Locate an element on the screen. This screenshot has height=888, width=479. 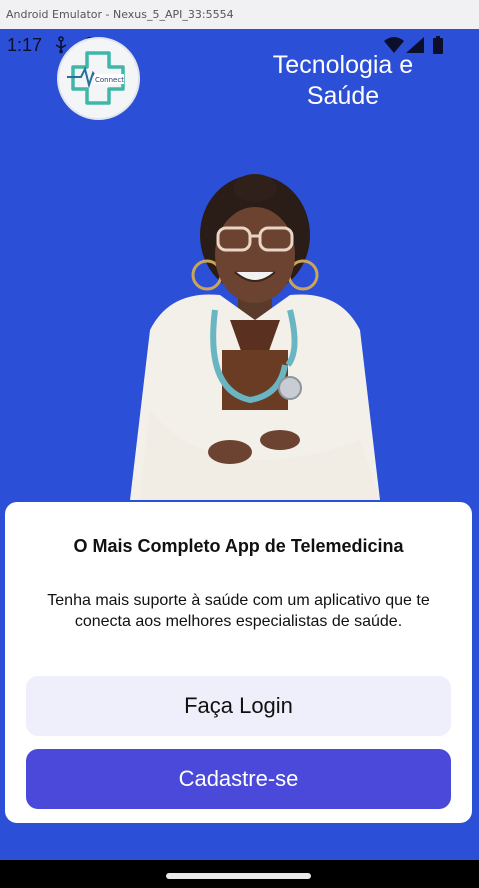
android-navigation-bar is located at coordinates (239, 874).